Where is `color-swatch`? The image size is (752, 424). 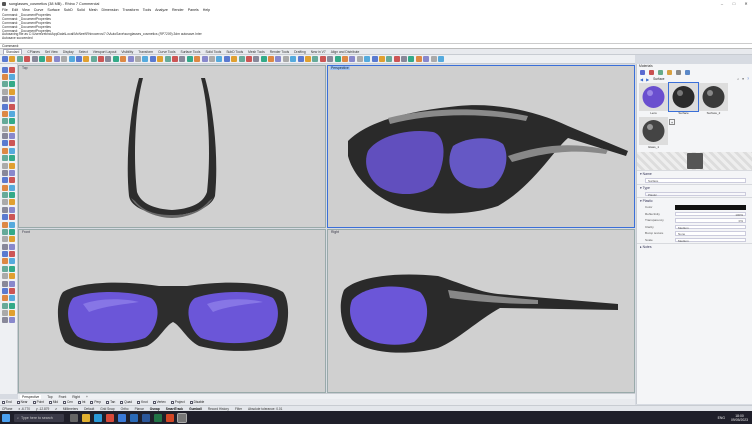
color-swatch is located at coordinates (710, 207).